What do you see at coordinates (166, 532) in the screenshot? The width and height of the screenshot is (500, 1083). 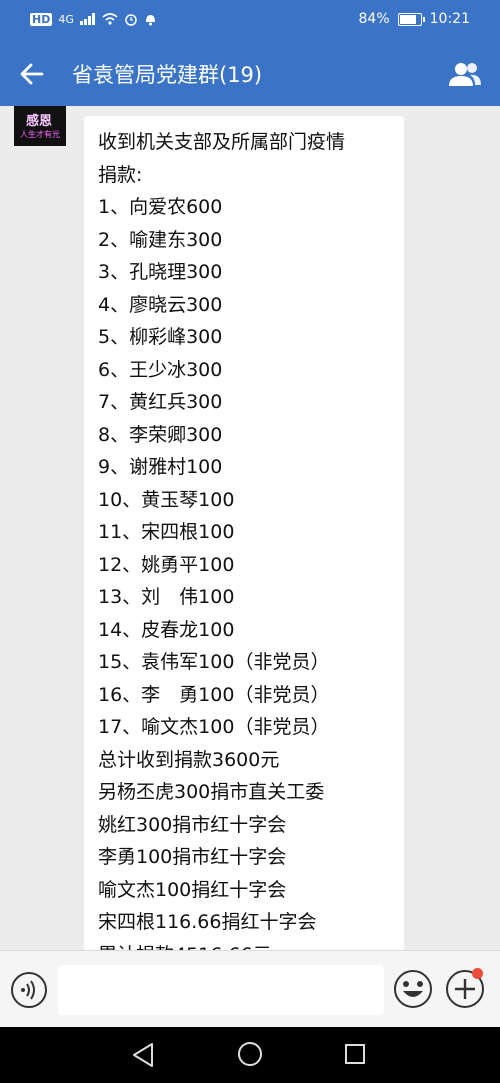 I see `message-line: 11、宋四根100` at bounding box center [166, 532].